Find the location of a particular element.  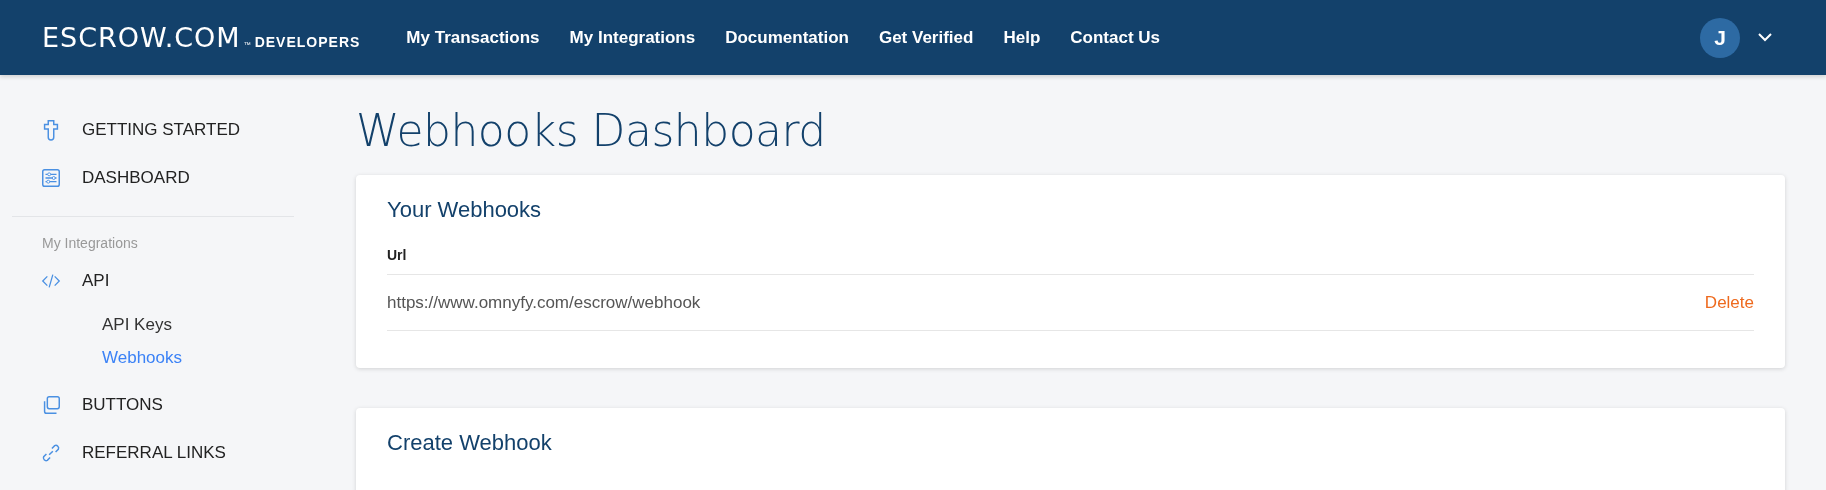

sidebar-item: BUTTONS is located at coordinates (167, 405).